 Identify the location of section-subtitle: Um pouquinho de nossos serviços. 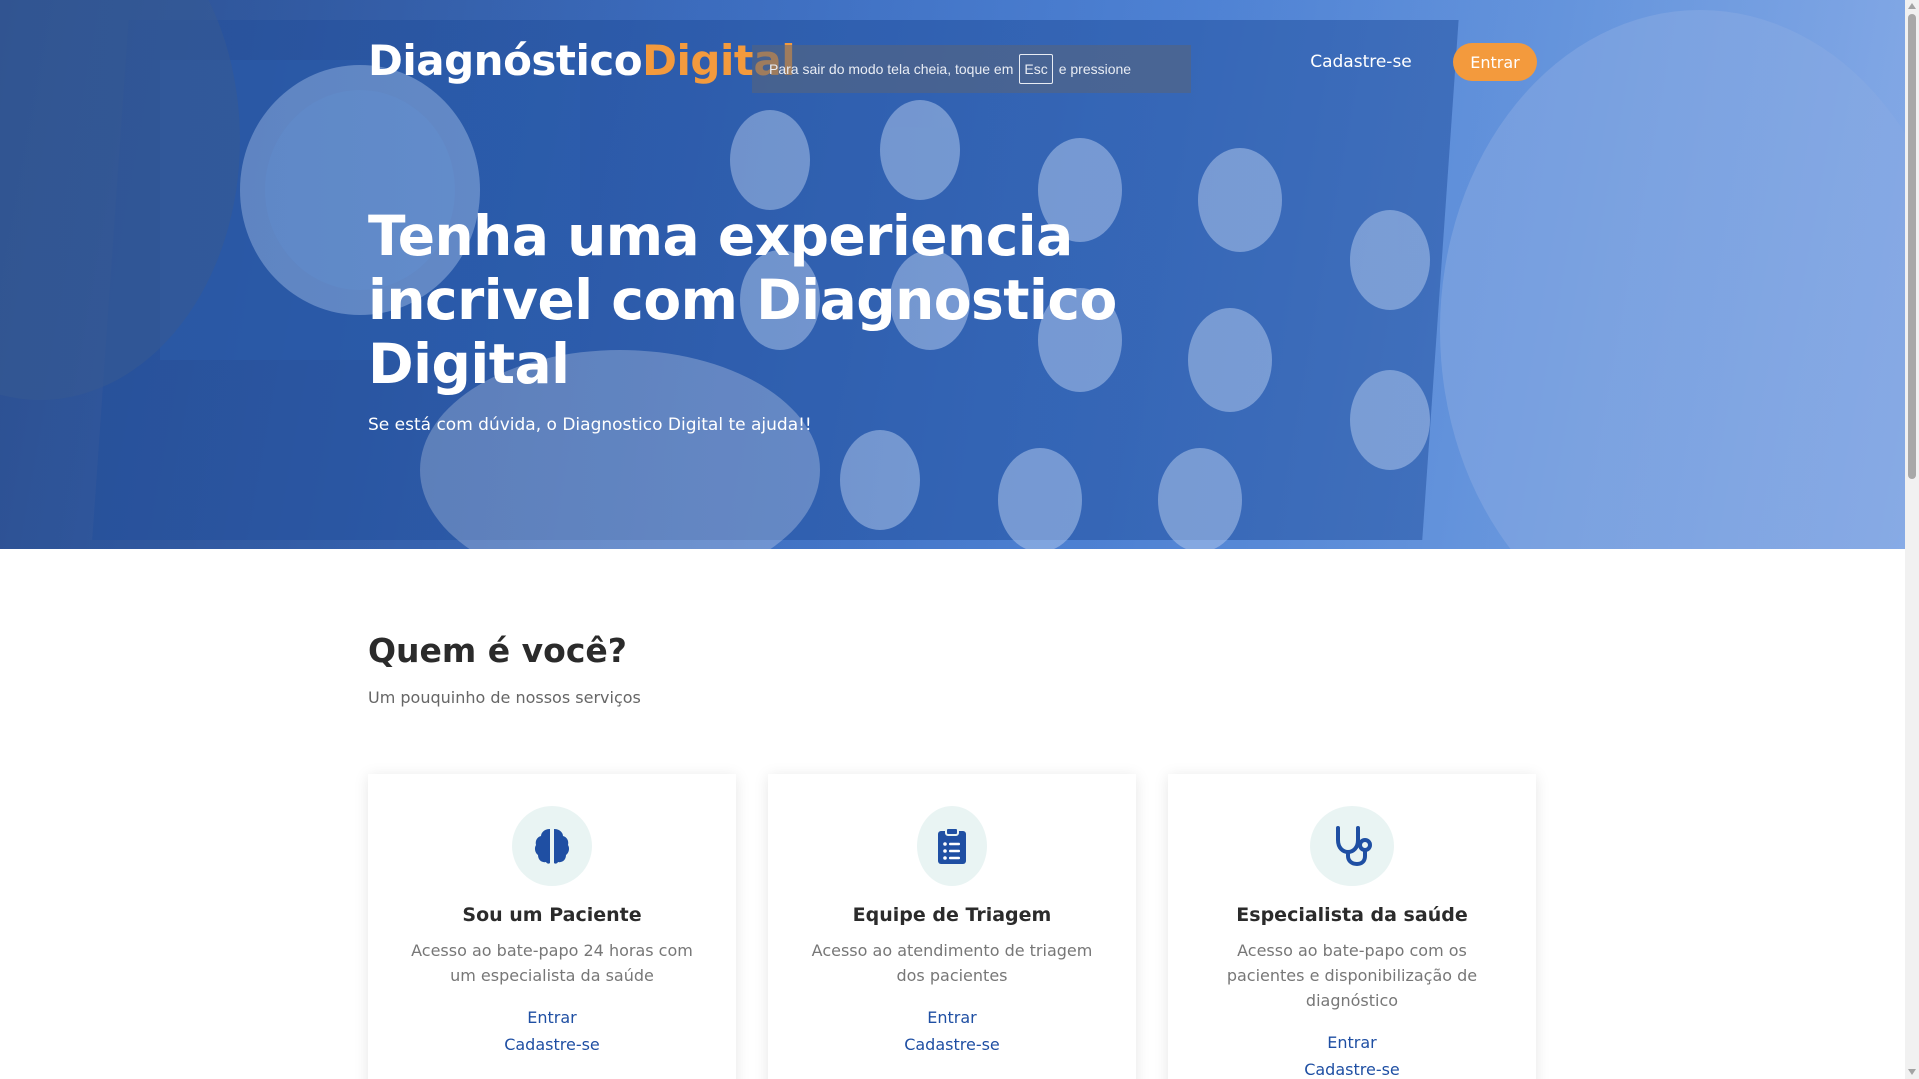
(504, 697).